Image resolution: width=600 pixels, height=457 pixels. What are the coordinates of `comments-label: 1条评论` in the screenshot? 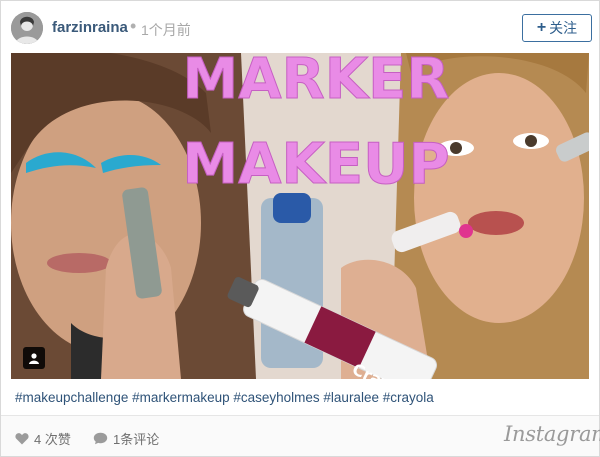 It's located at (136, 439).